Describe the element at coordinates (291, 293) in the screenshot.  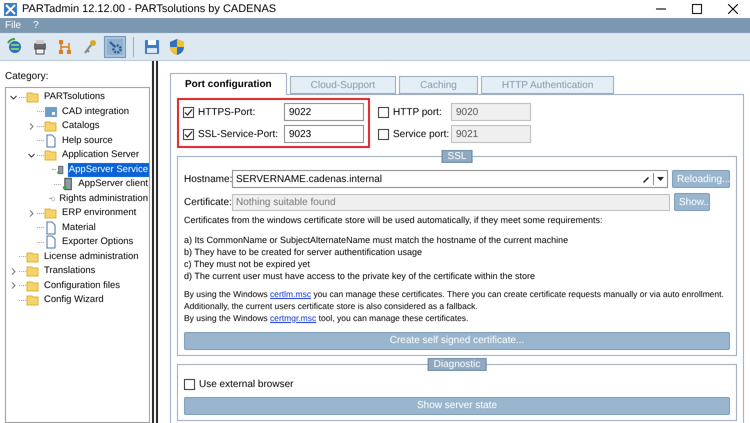
I see `link: certlm.msc` at that location.